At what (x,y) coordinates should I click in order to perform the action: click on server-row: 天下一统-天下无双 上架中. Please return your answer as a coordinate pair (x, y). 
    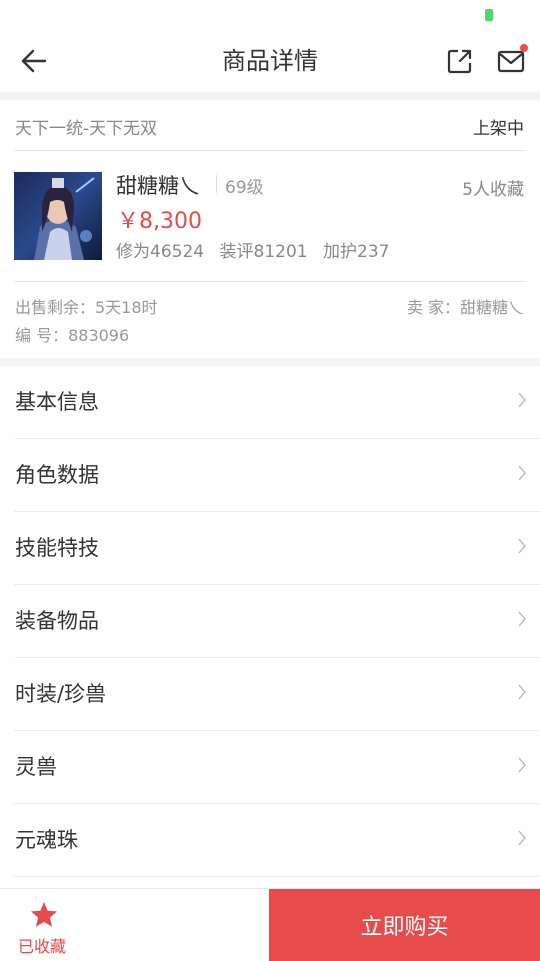
    Looking at the image, I should click on (270, 125).